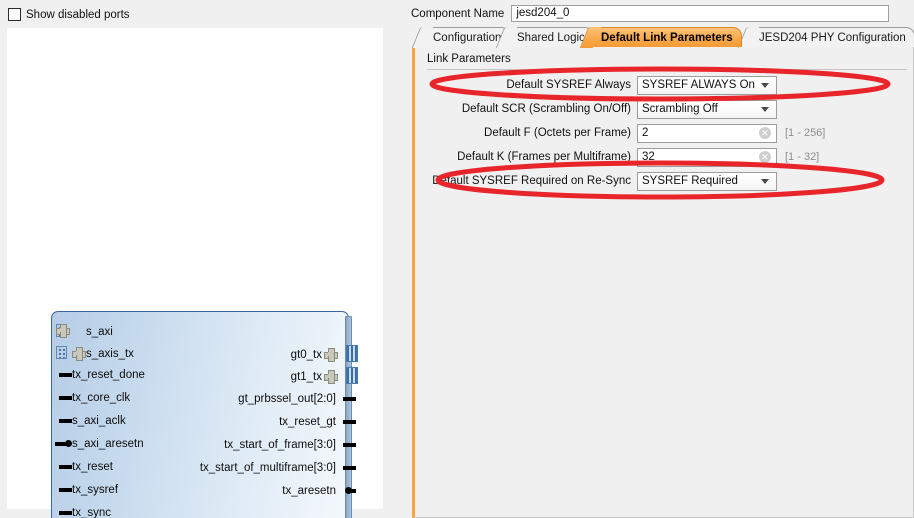 The image size is (914, 518). I want to click on combo-value: Scrambling Off, so click(680, 109).